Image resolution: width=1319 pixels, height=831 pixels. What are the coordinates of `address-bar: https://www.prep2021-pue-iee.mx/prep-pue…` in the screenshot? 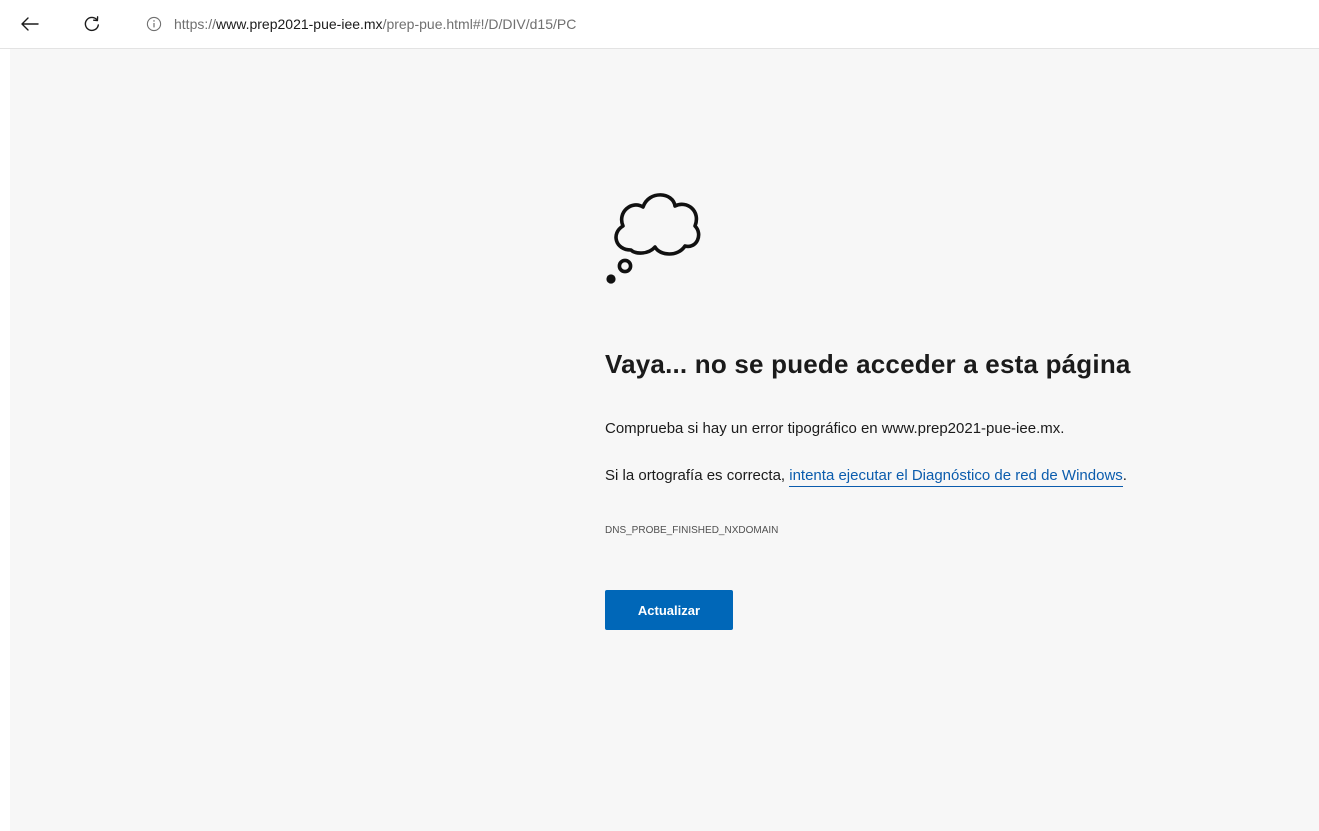 It's located at (719, 24).